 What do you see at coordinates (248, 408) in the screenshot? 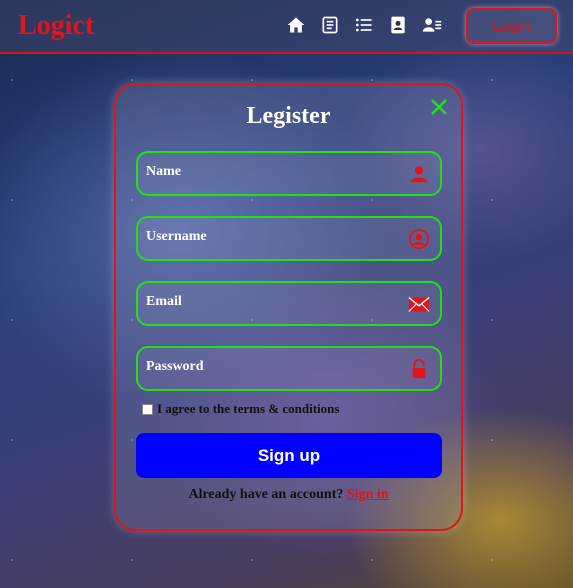
I see `terms-label: I agree to the terms & conditions` at bounding box center [248, 408].